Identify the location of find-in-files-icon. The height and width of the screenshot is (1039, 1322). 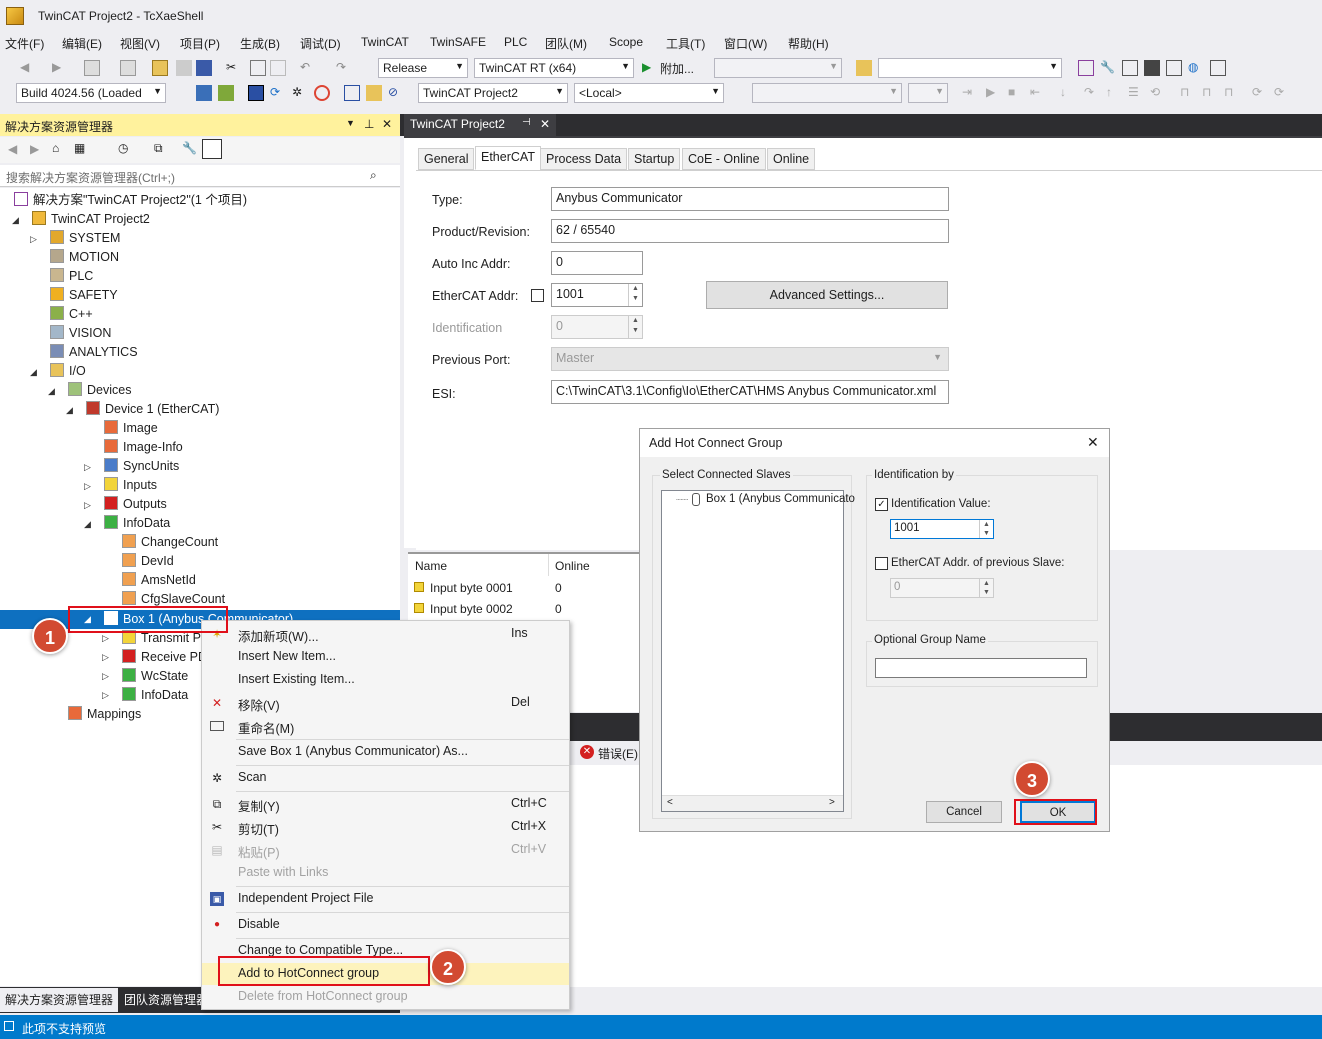
(864, 68).